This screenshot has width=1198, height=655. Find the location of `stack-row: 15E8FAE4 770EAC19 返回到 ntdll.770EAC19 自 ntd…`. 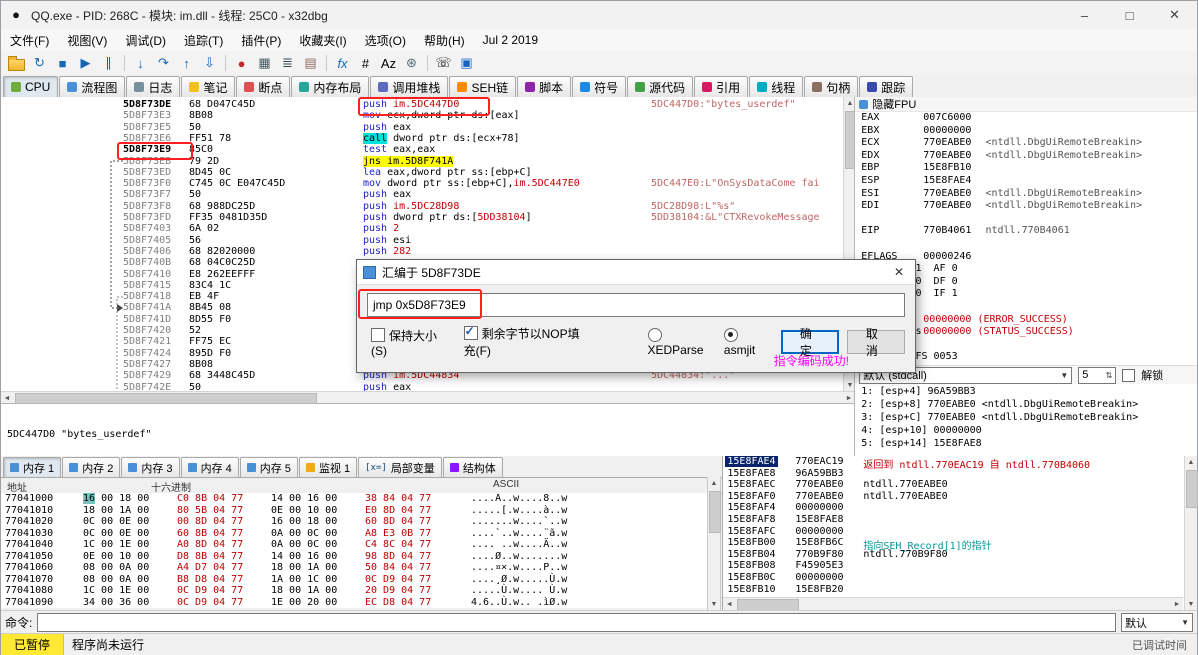

stack-row: 15E8FAE4 770EAC19 返回到 ntdll.770EAC19 自 ntd… is located at coordinates (960, 463).